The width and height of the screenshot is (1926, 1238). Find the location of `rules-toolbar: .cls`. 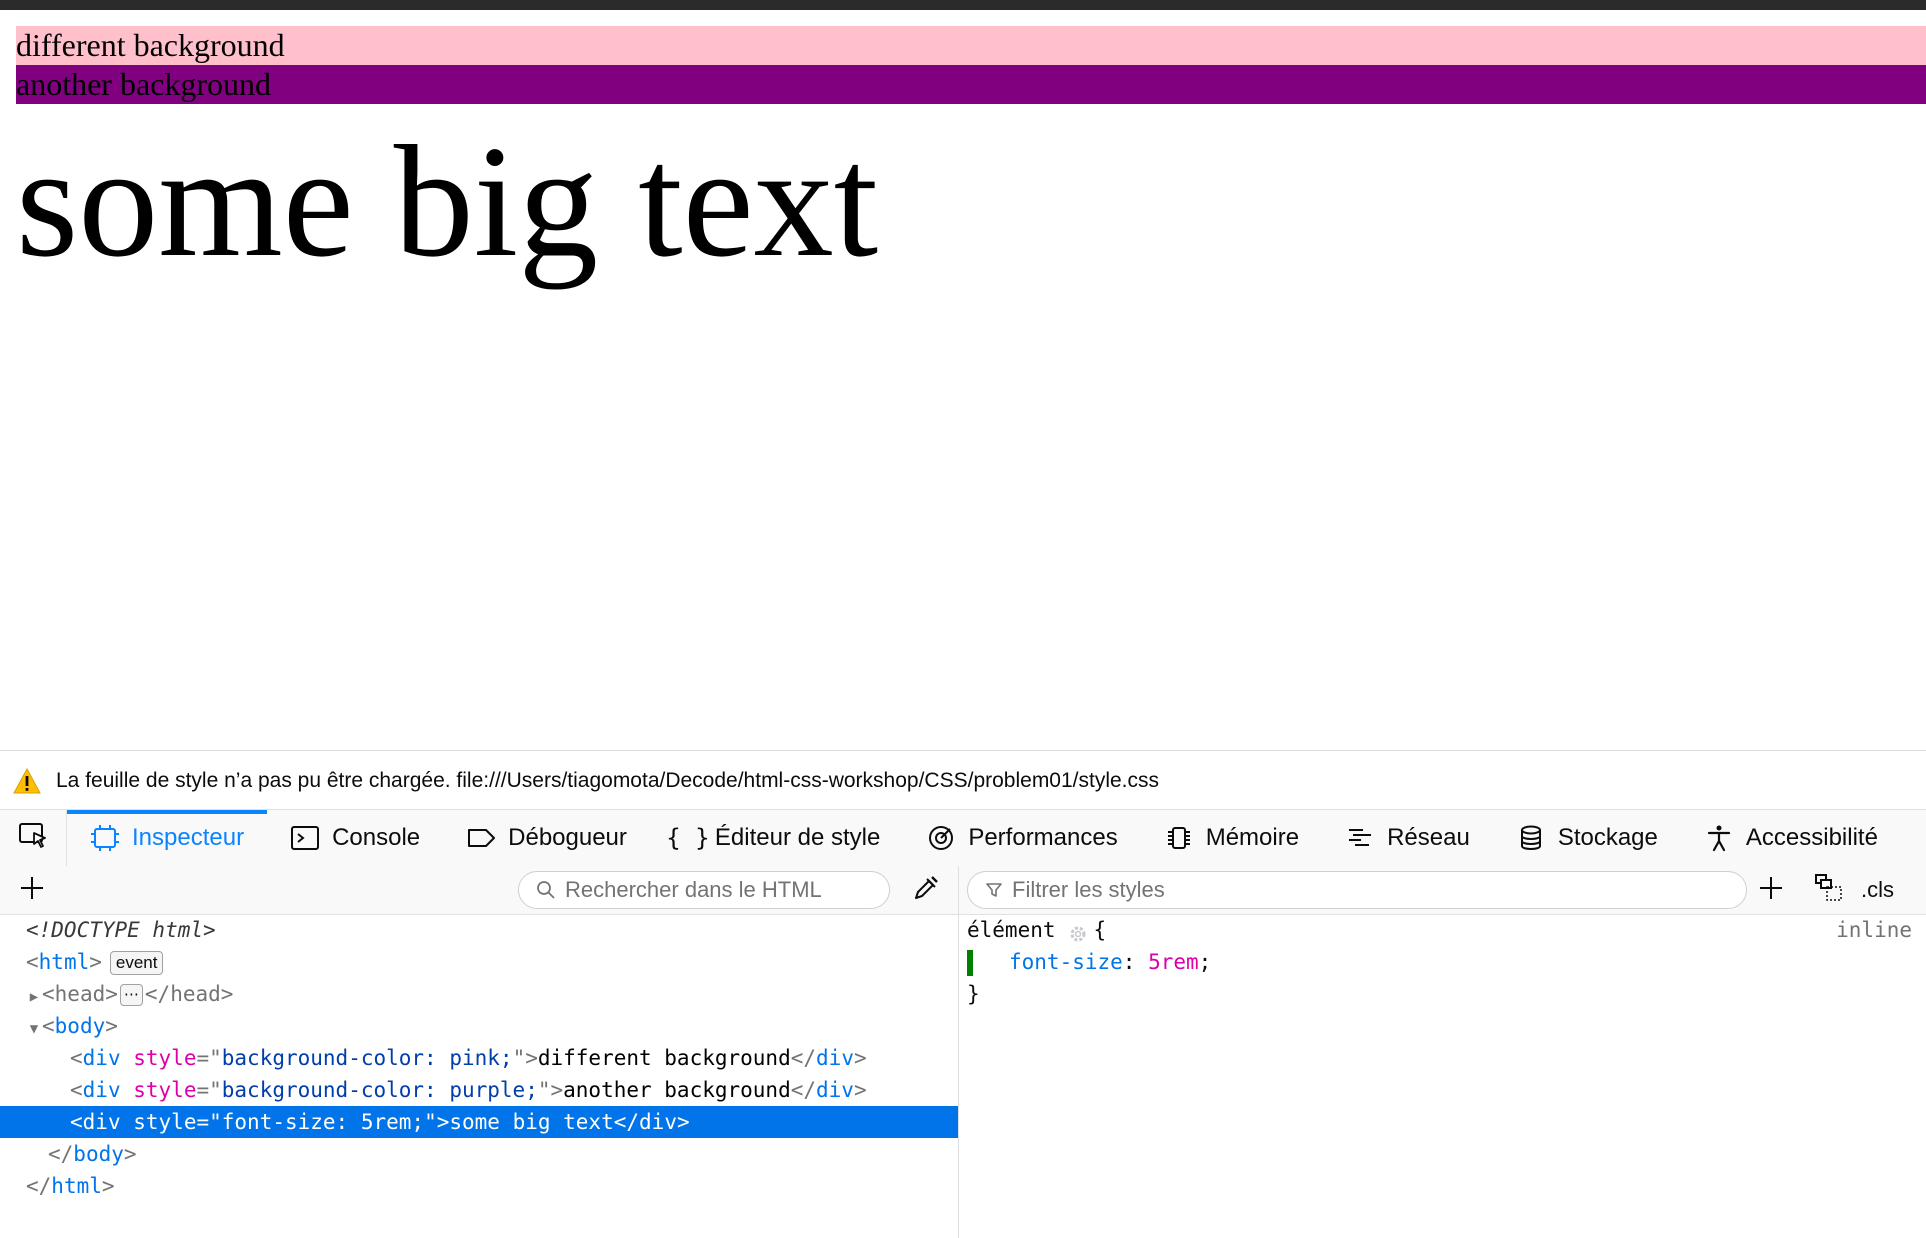

rules-toolbar: .cls is located at coordinates (1442, 890).